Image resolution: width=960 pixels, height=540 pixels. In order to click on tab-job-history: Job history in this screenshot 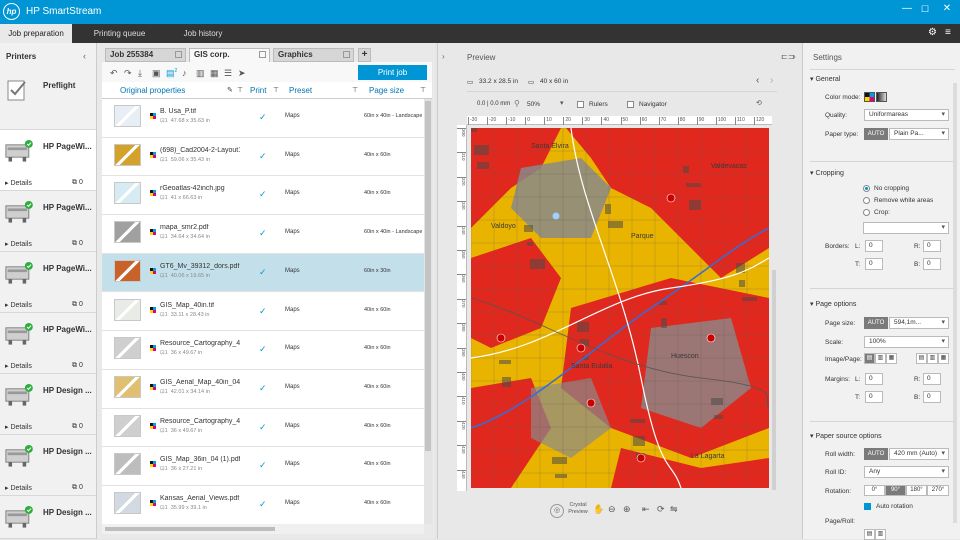, I will do `click(203, 33)`.